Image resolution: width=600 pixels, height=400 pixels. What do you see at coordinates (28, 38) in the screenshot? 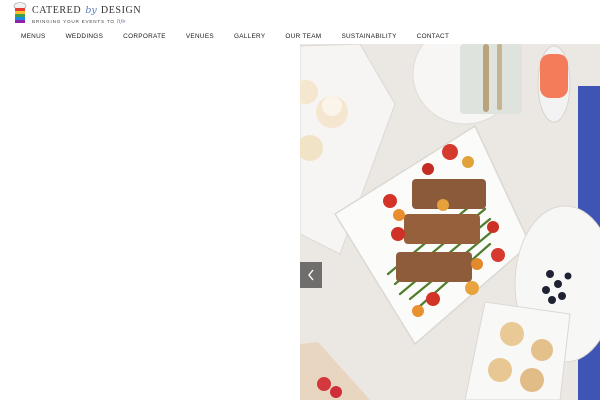
I see `nav-item-menus: MENUS` at bounding box center [28, 38].